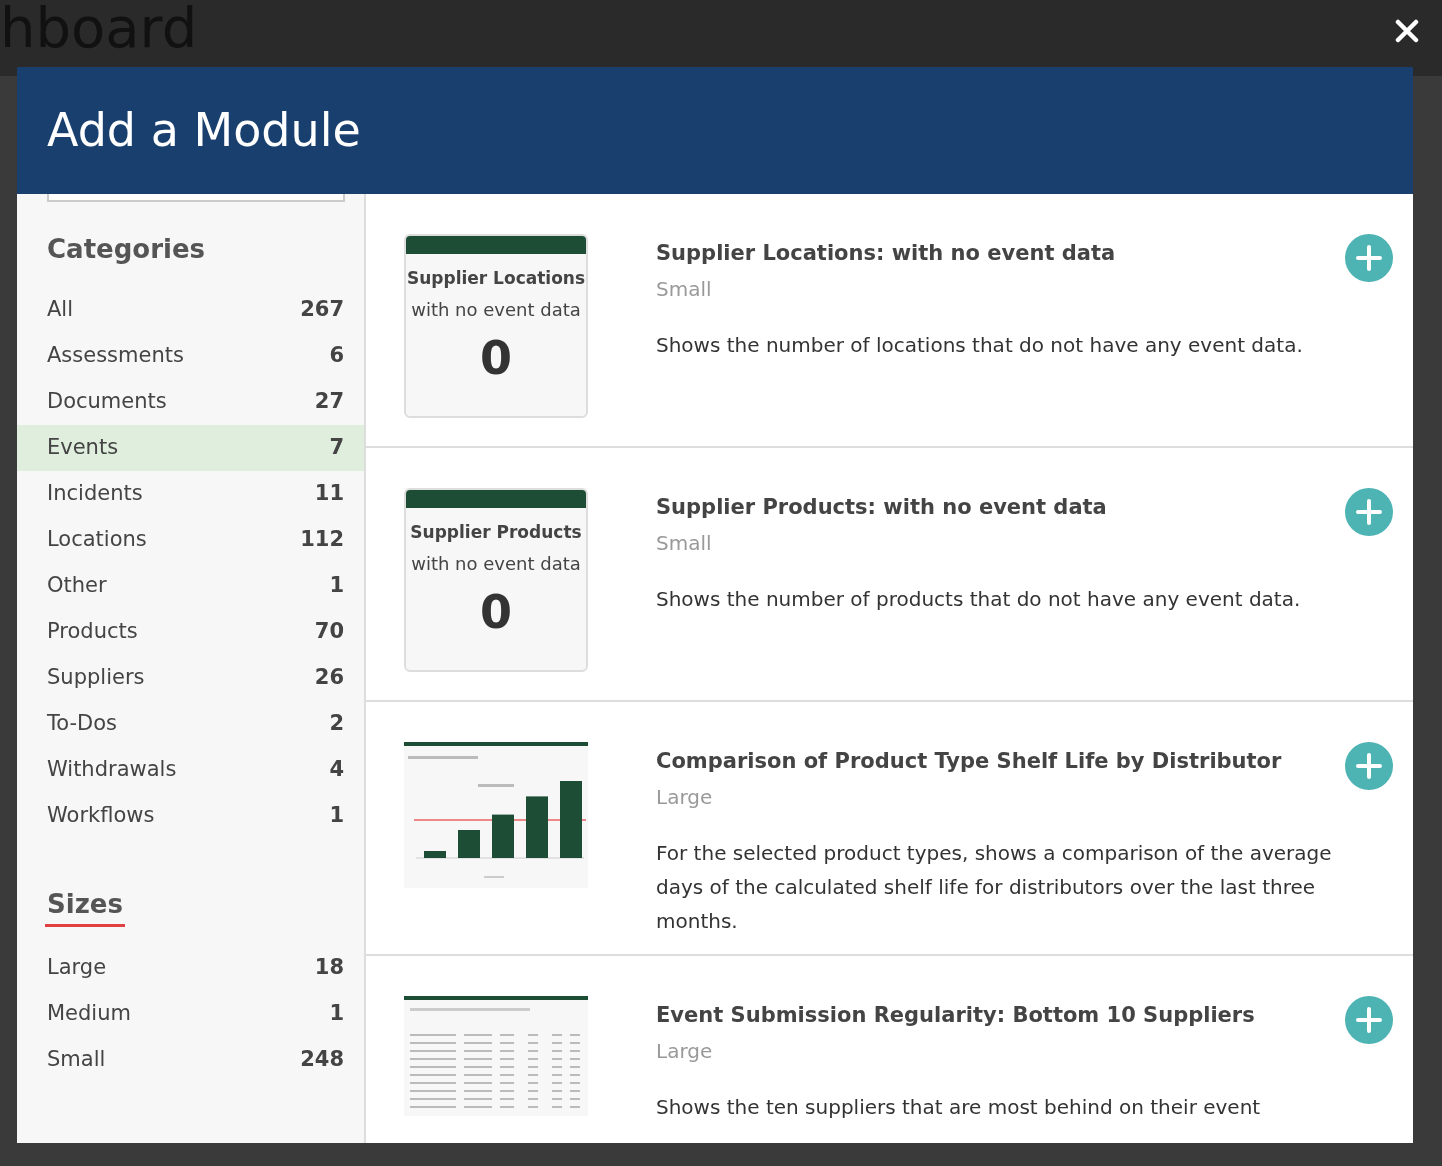  Describe the element at coordinates (204, 130) in the screenshot. I see `modal-title: Add a Module` at that location.